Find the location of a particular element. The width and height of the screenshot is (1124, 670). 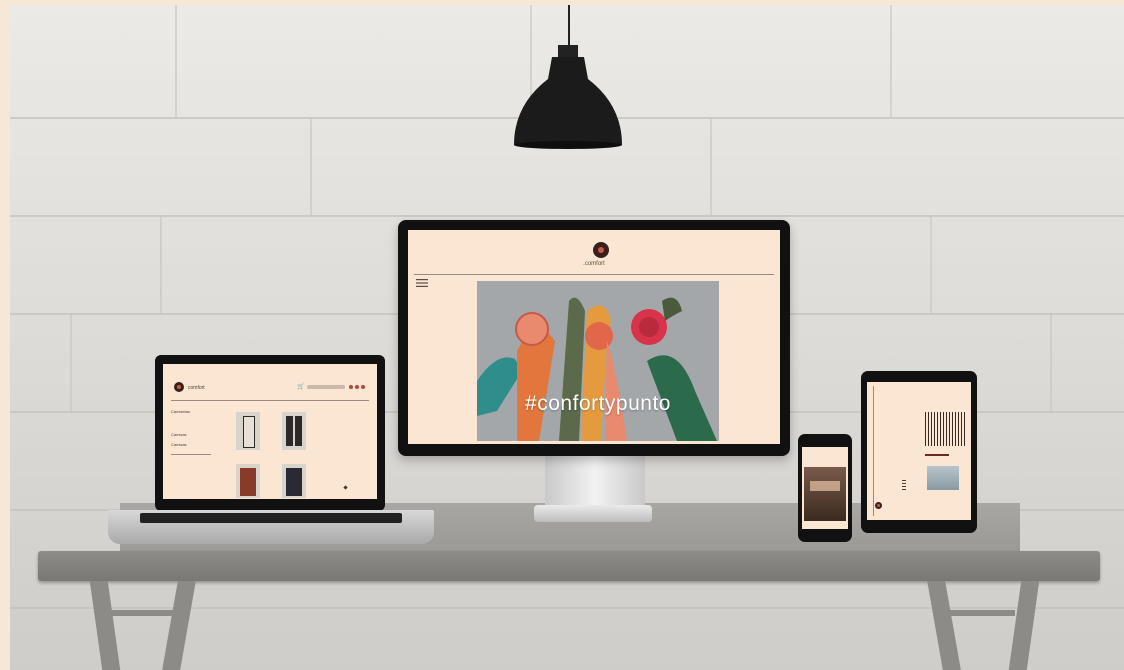

monitor-stand is located at coordinates (595, 481).